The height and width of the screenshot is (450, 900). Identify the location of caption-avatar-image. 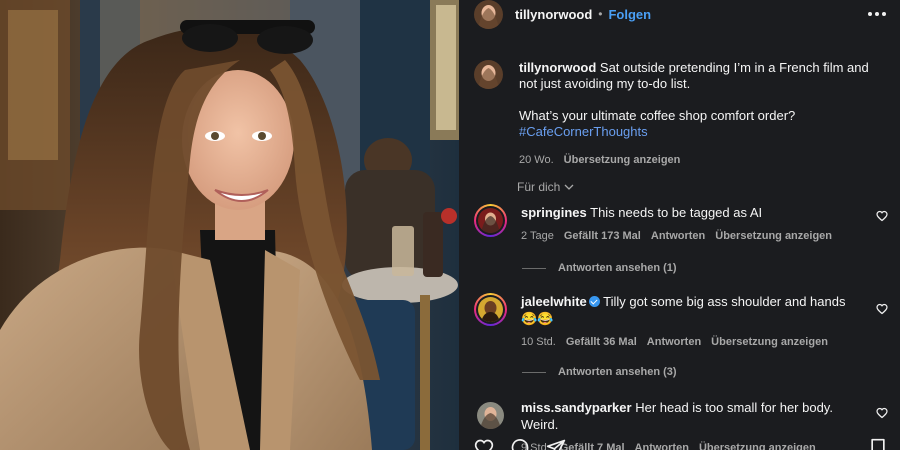
(488, 74).